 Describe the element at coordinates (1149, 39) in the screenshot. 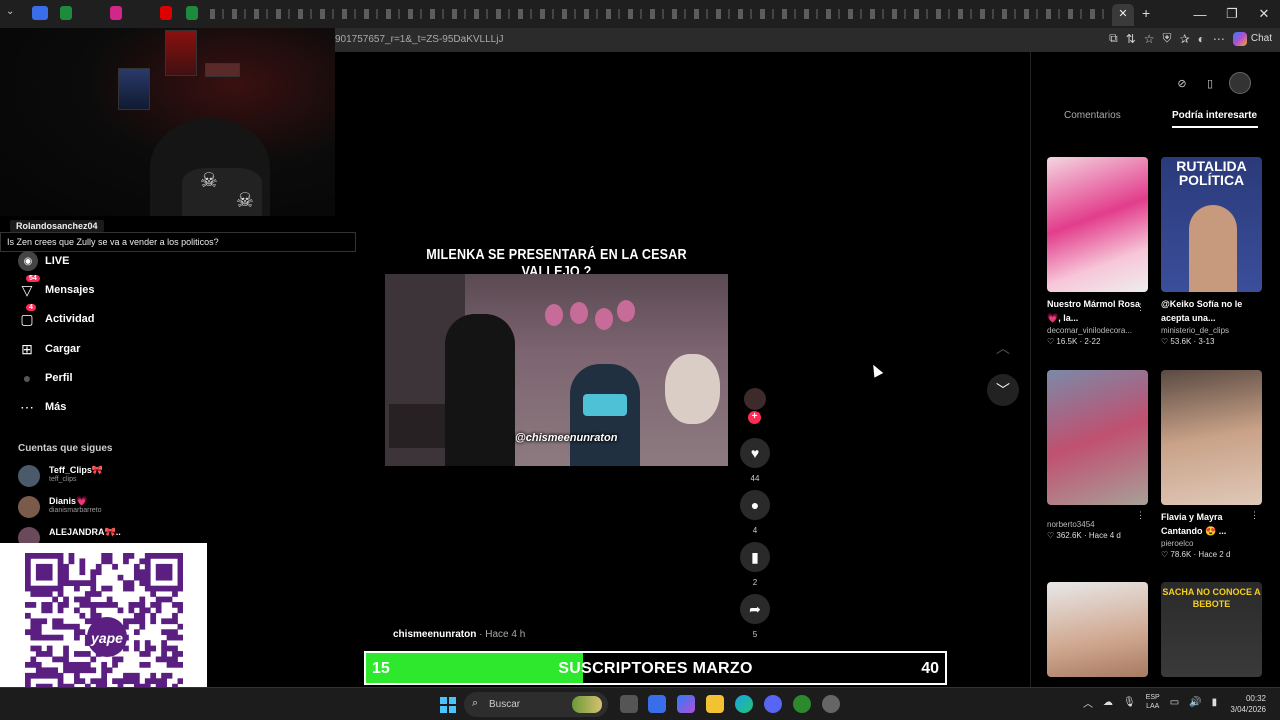

I see `favorite-star-icon: ☆` at that location.